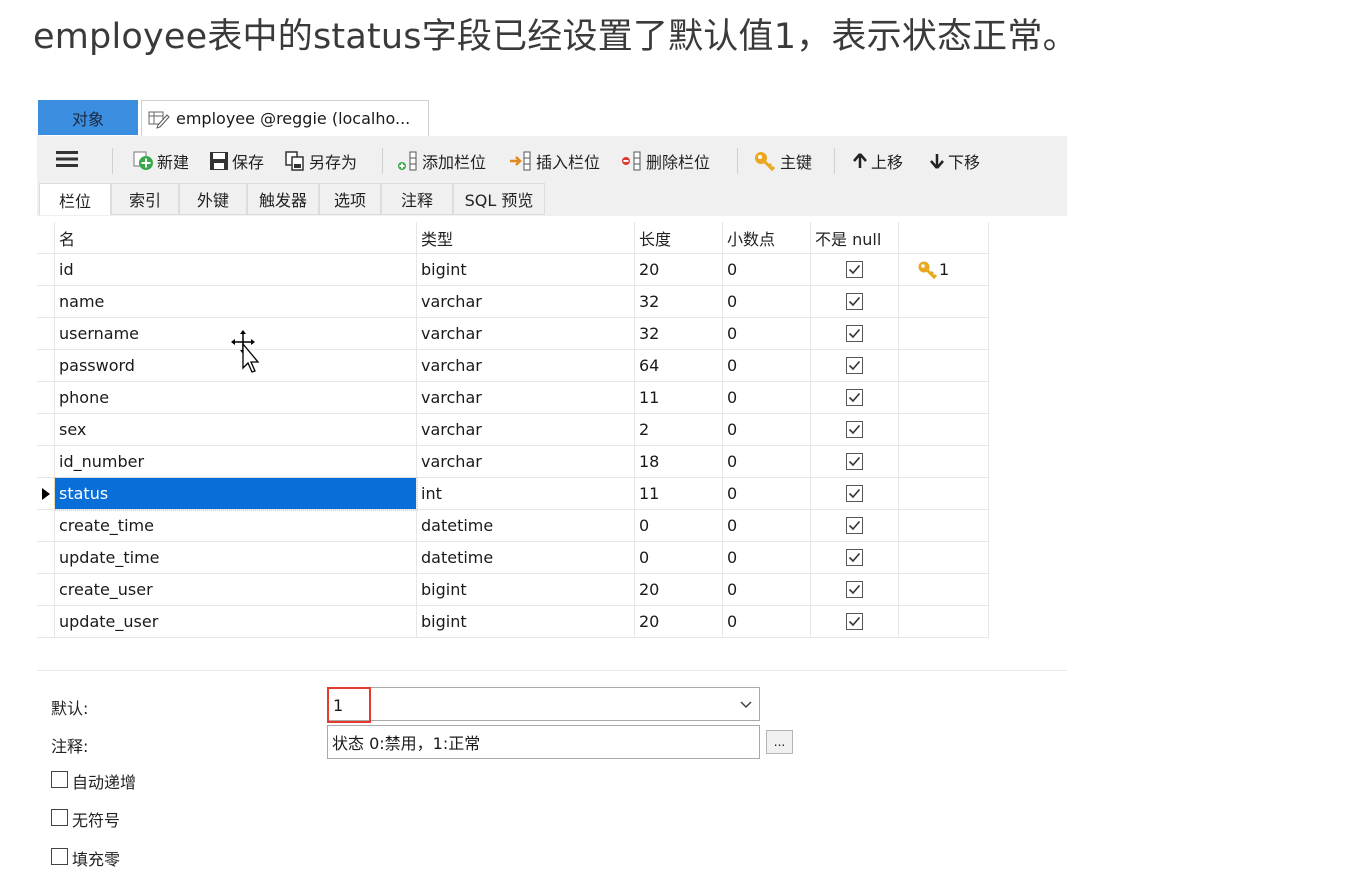  I want to click on table-row: password varchar 64 0, so click(513, 366).